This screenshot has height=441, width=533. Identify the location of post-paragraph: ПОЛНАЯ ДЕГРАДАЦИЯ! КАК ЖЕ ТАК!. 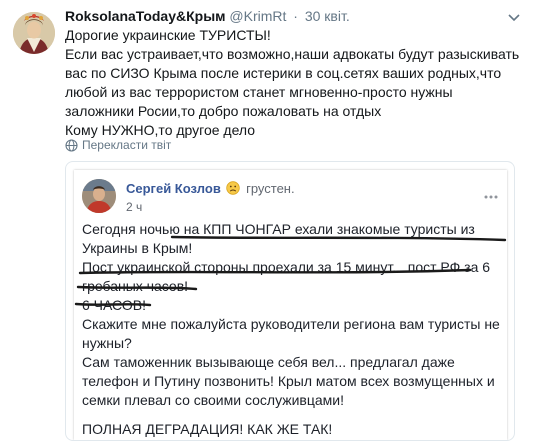
(207, 429).